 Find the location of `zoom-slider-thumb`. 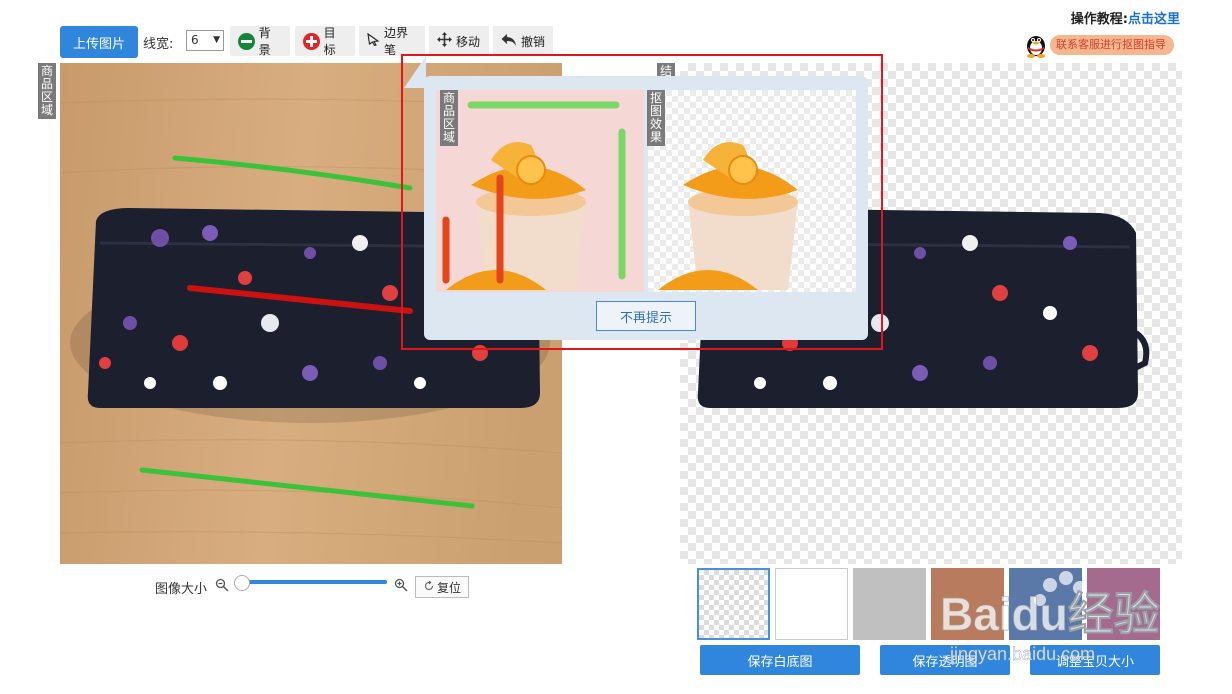

zoom-slider-thumb is located at coordinates (242, 583).